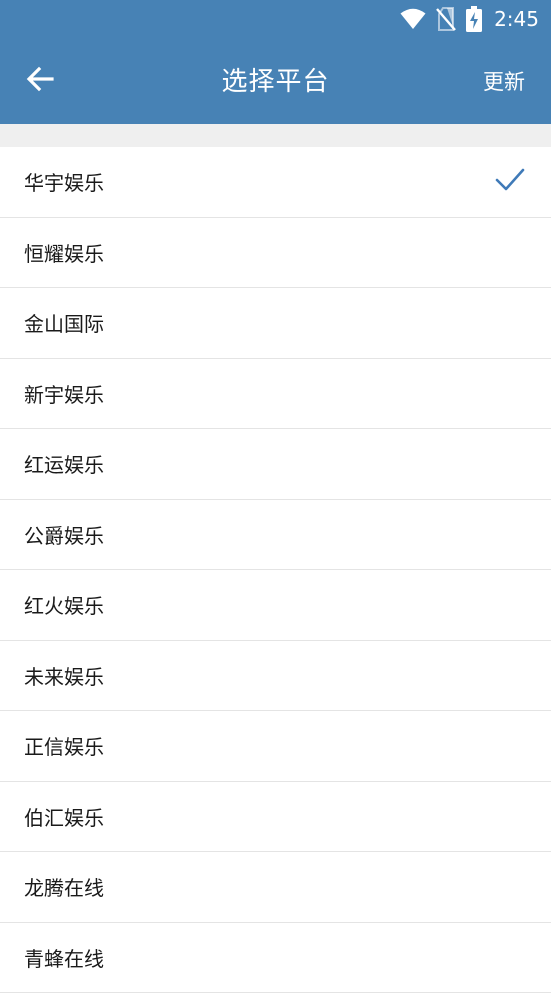 This screenshot has width=551, height=993. Describe the element at coordinates (275, 746) in the screenshot. I see `list-item: 正信娱乐` at that location.